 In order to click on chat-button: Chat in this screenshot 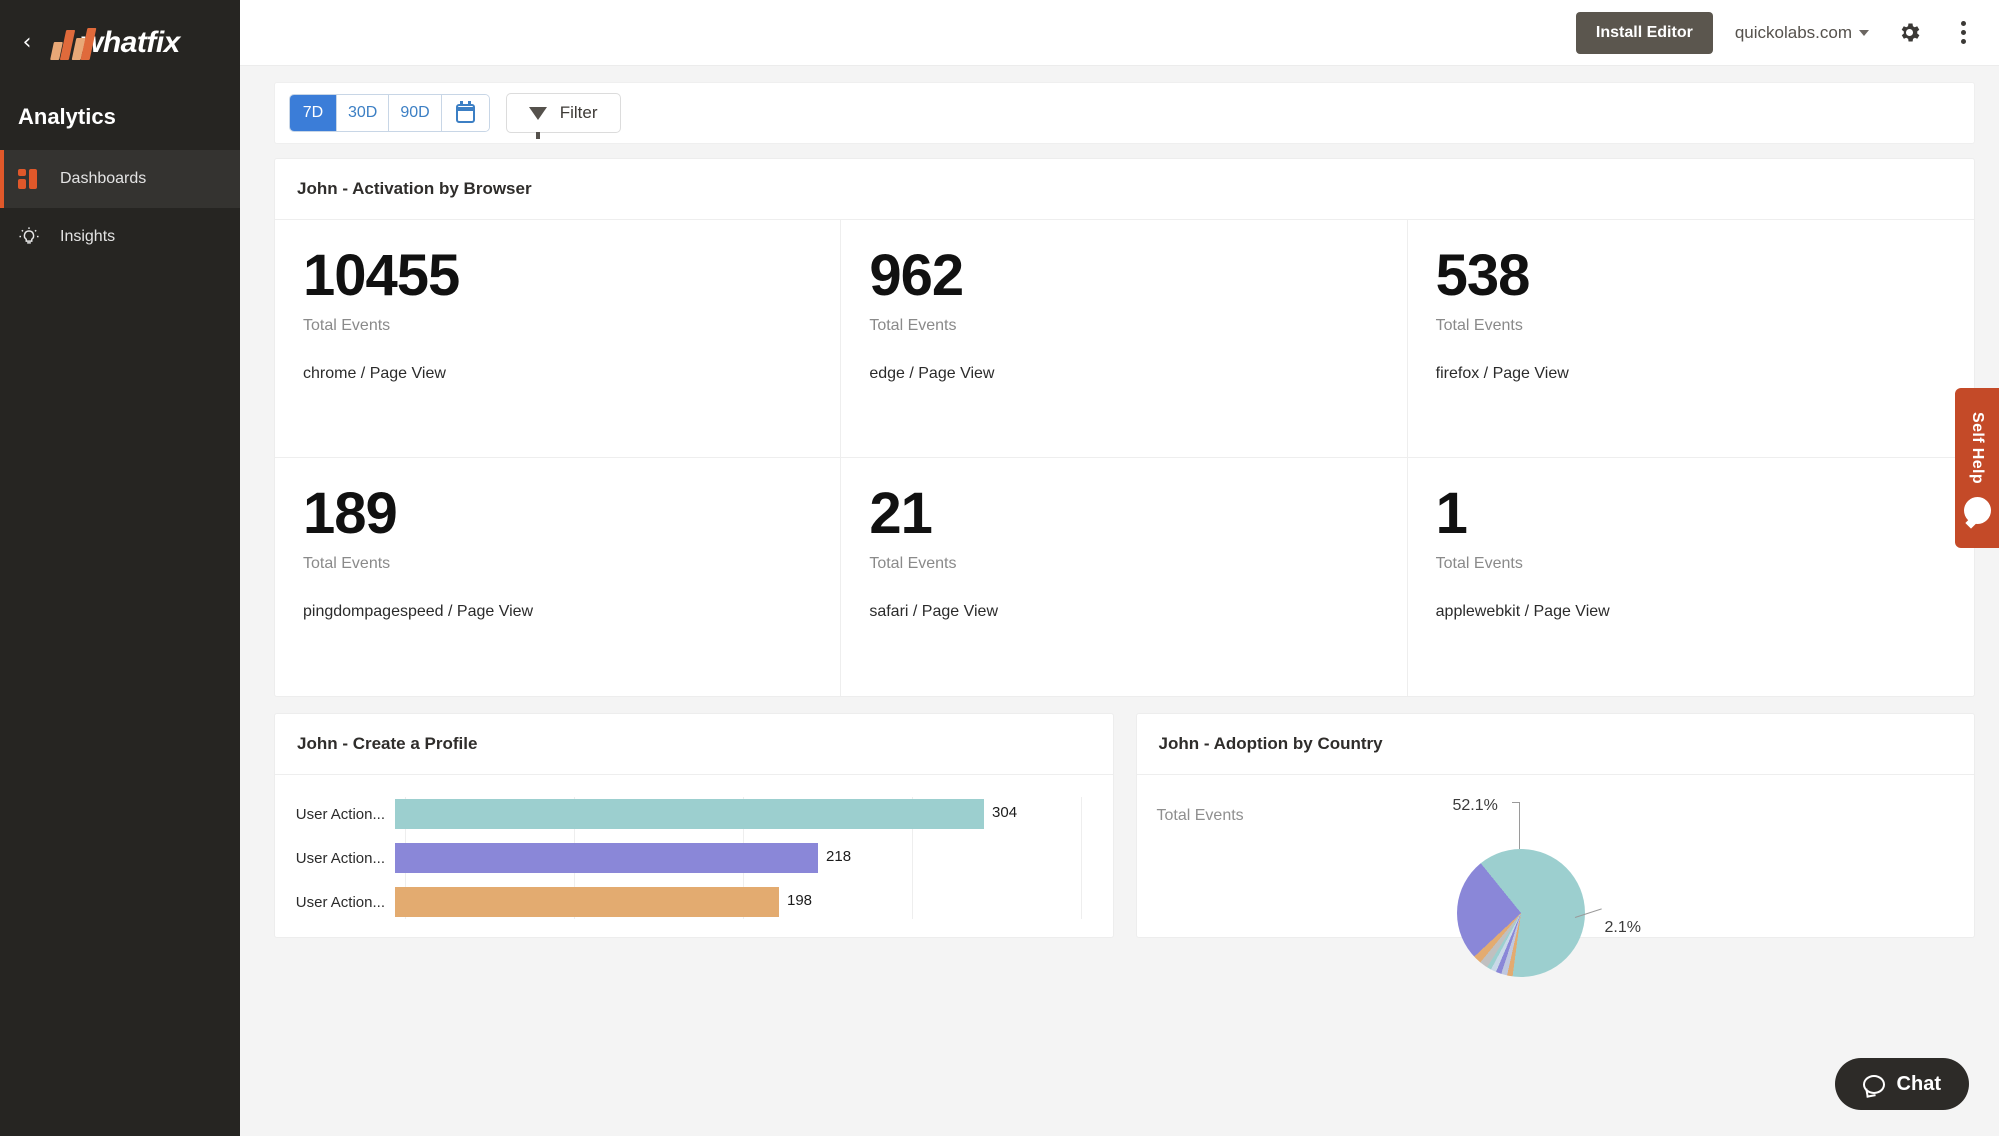, I will do `click(1901, 1084)`.